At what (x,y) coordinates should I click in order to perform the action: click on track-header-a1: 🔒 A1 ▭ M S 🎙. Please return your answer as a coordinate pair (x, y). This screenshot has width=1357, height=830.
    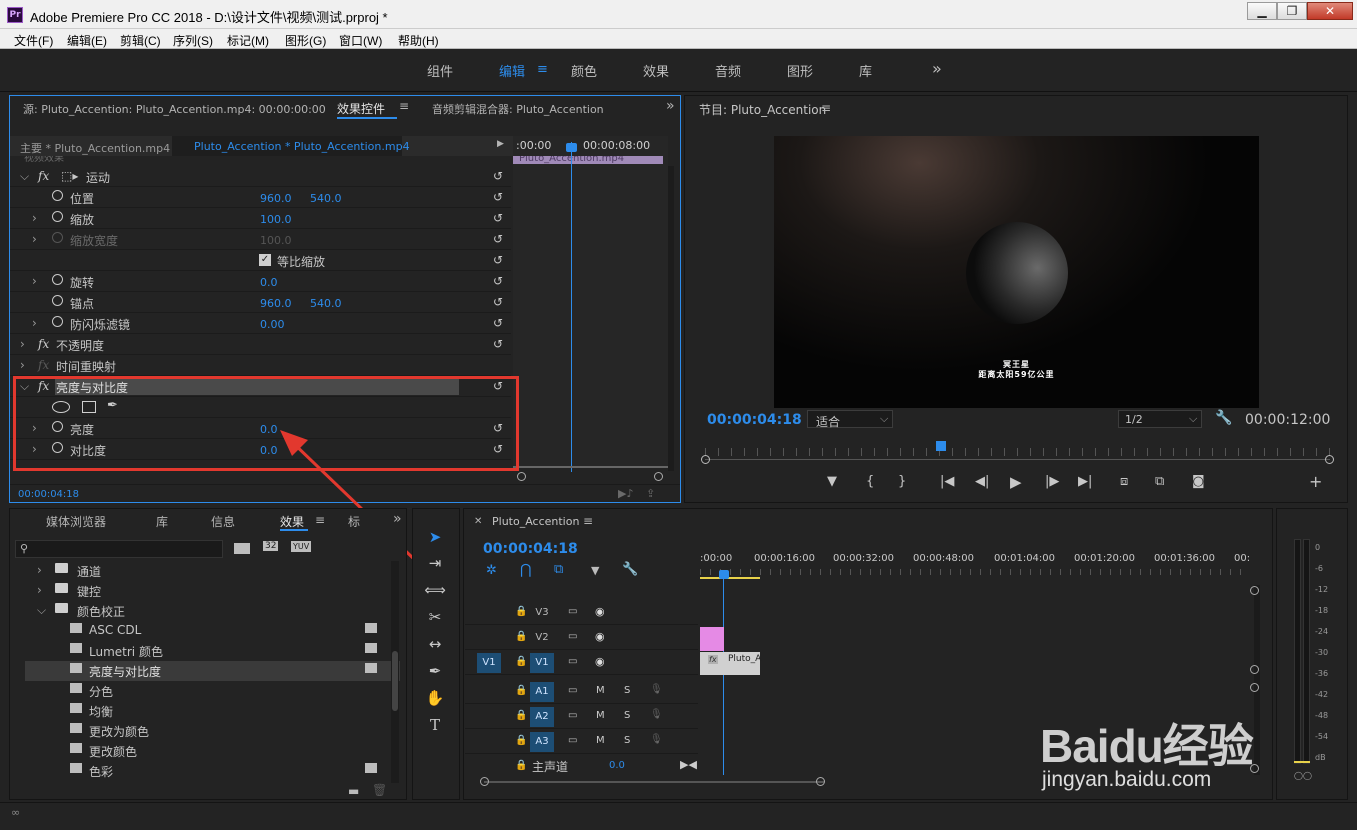
    Looking at the image, I should click on (581, 692).